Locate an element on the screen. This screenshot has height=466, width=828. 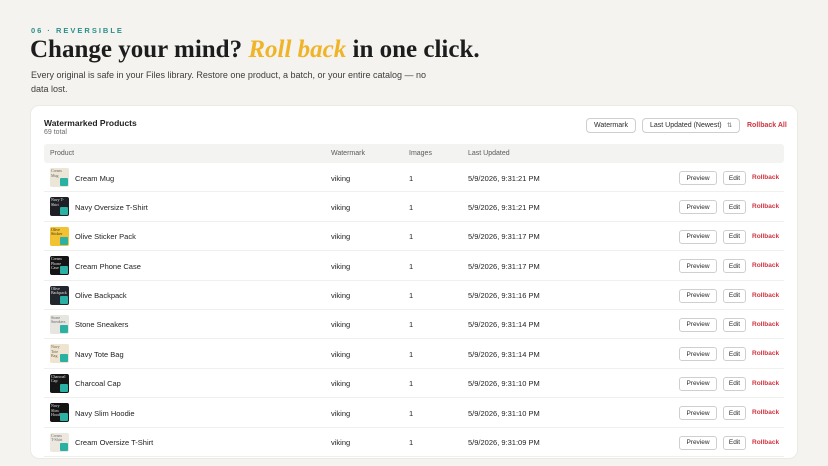
product-name: Stone Sneakers is located at coordinates (102, 325).